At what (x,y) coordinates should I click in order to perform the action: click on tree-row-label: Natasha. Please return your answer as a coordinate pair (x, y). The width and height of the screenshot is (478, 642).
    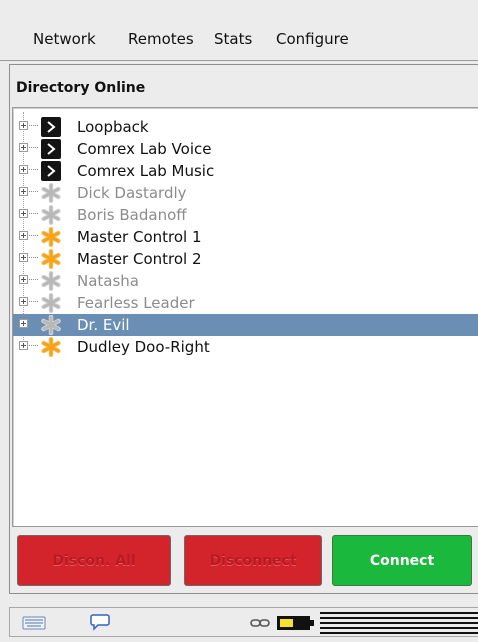
    Looking at the image, I should click on (108, 281).